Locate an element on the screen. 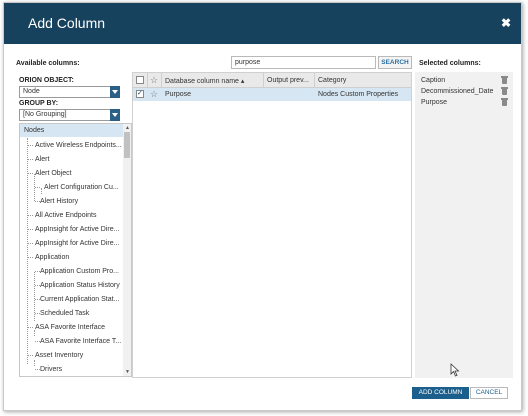 The height and width of the screenshot is (416, 528). dialog-titlebar: Add Column ✖ is located at coordinates (262, 23).